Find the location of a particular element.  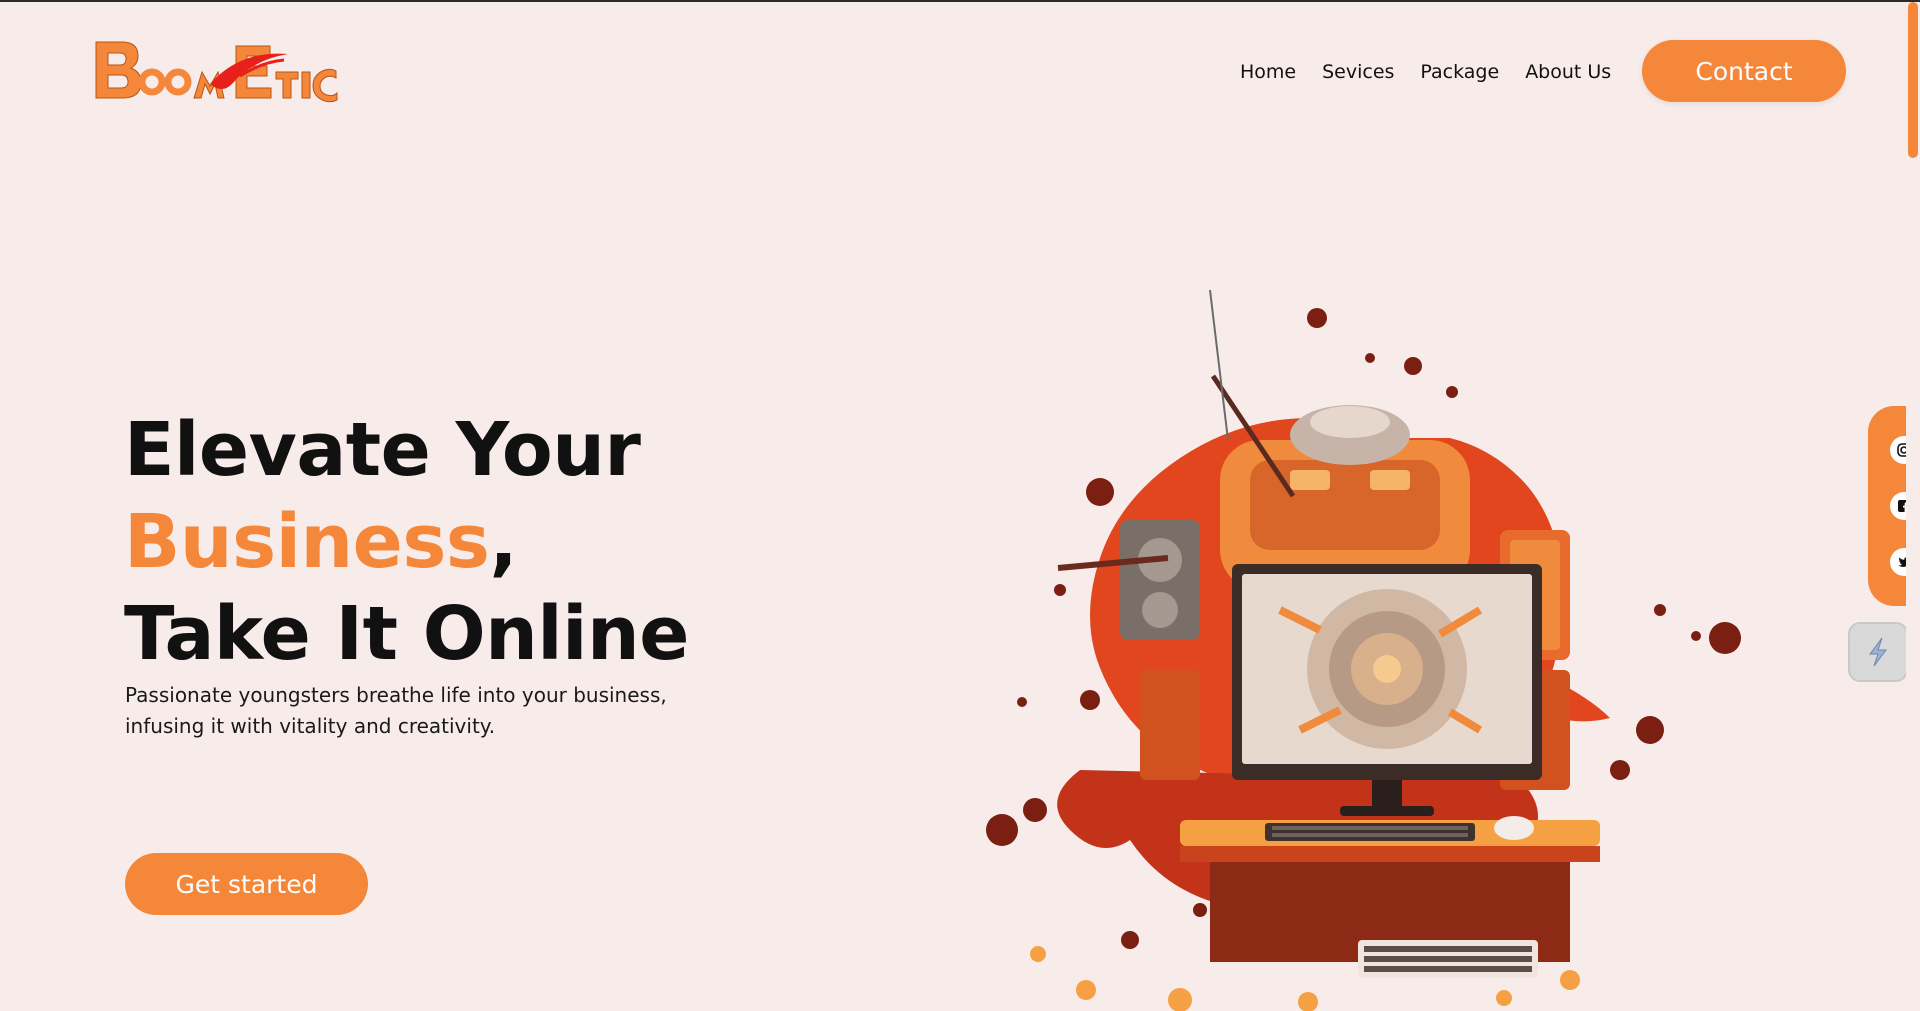

logo-graphic is located at coordinates (216, 72).